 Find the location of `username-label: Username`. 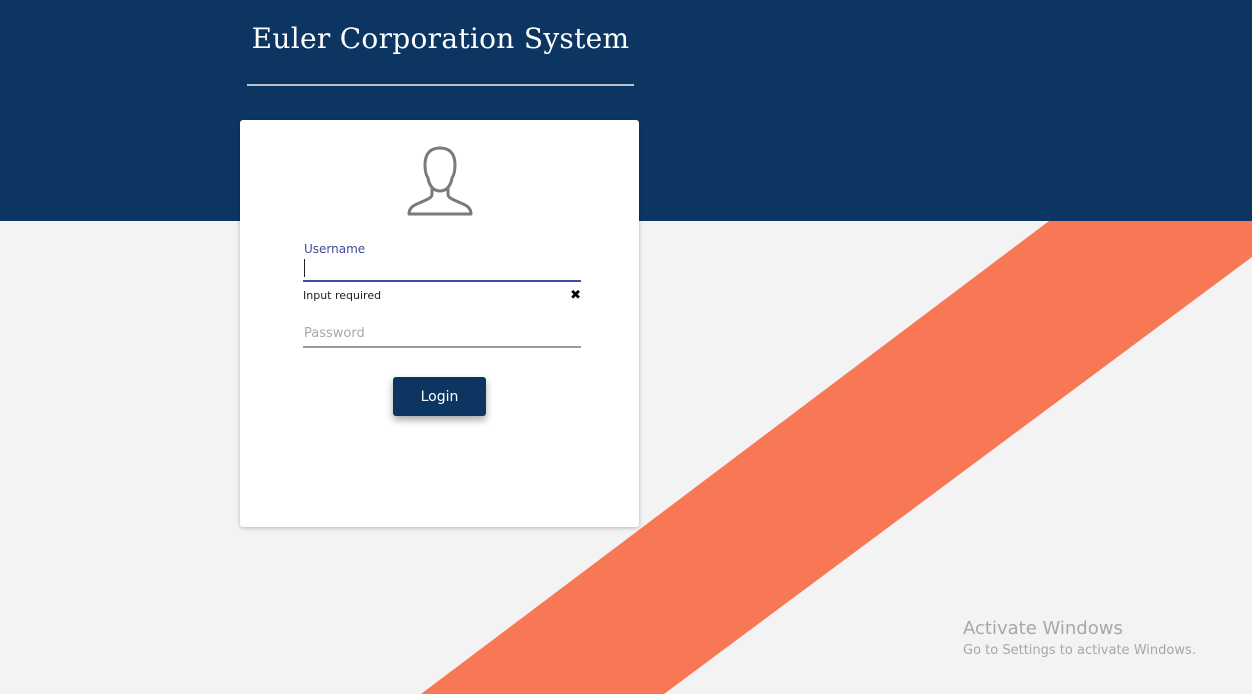

username-label: Username is located at coordinates (335, 249).